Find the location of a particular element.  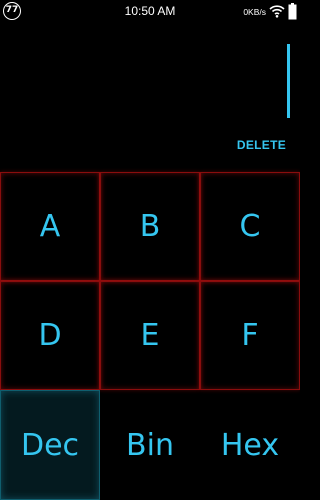

mode-bin-button: Bin is located at coordinates (150, 445).